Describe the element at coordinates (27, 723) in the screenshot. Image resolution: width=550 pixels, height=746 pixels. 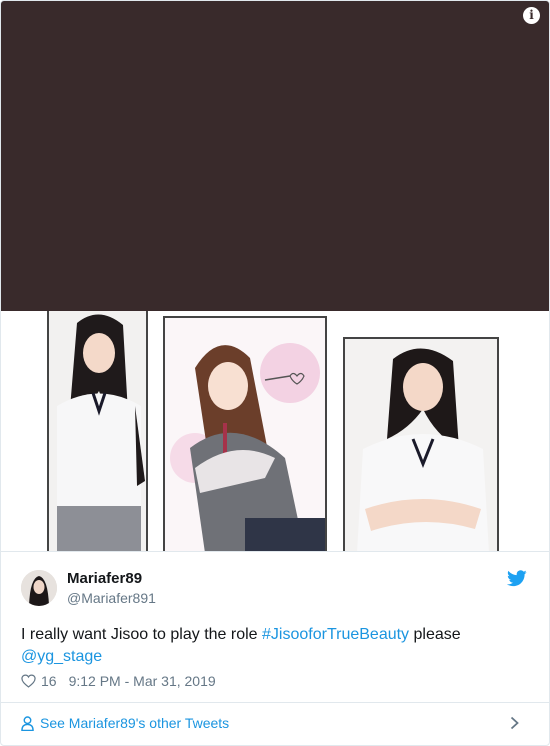
I see `person-icon` at that location.